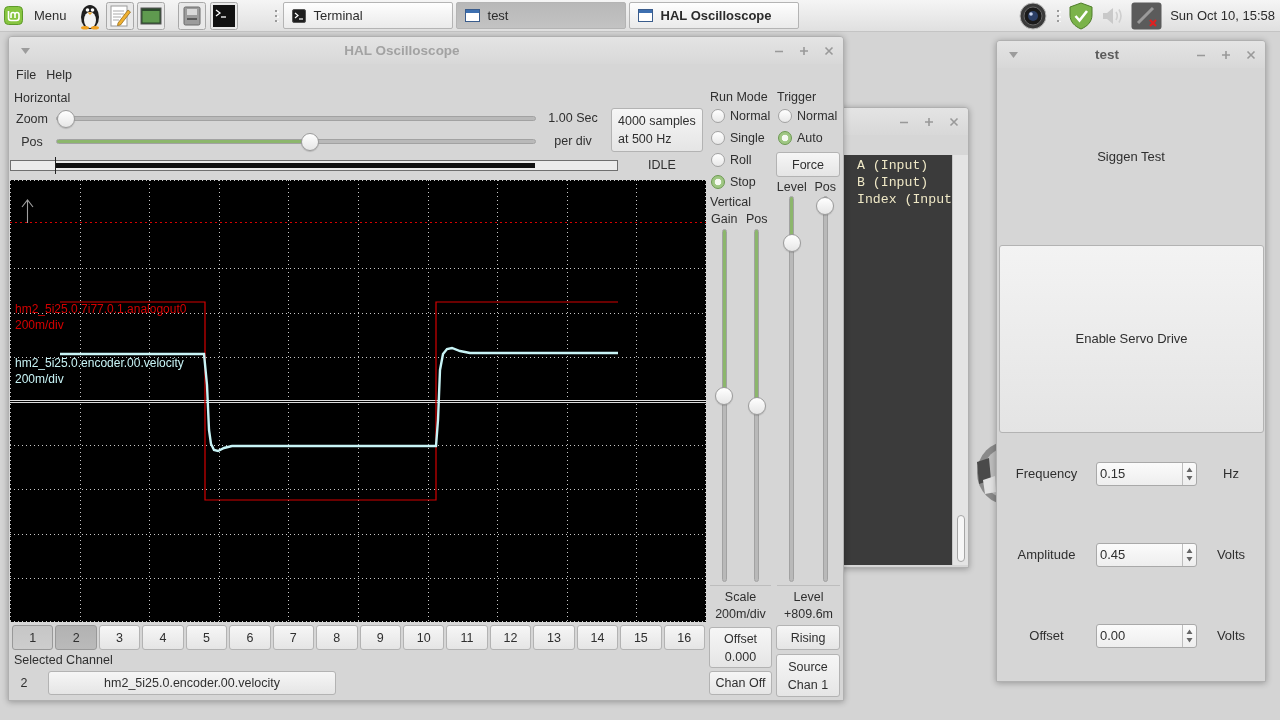 This screenshot has width=1280, height=720. I want to click on level-readout: +809.6m, so click(808, 613).